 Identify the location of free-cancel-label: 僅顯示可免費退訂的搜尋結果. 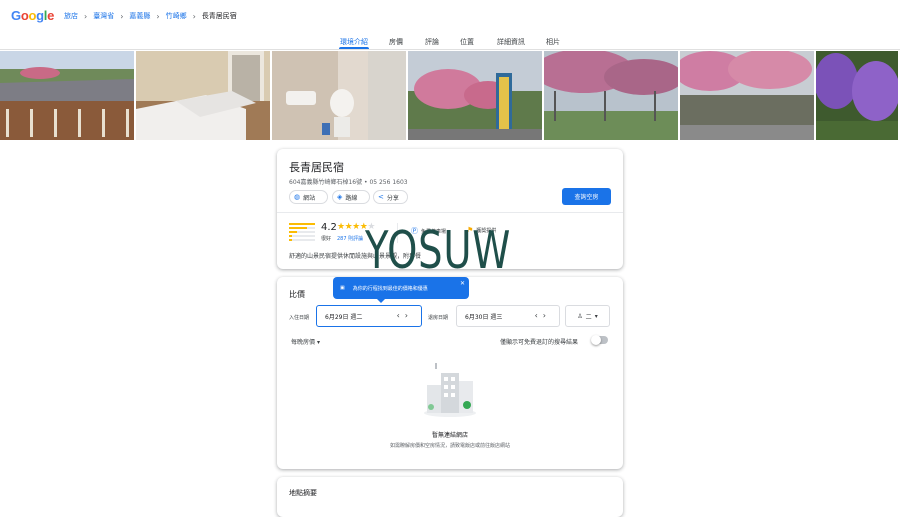
(539, 342).